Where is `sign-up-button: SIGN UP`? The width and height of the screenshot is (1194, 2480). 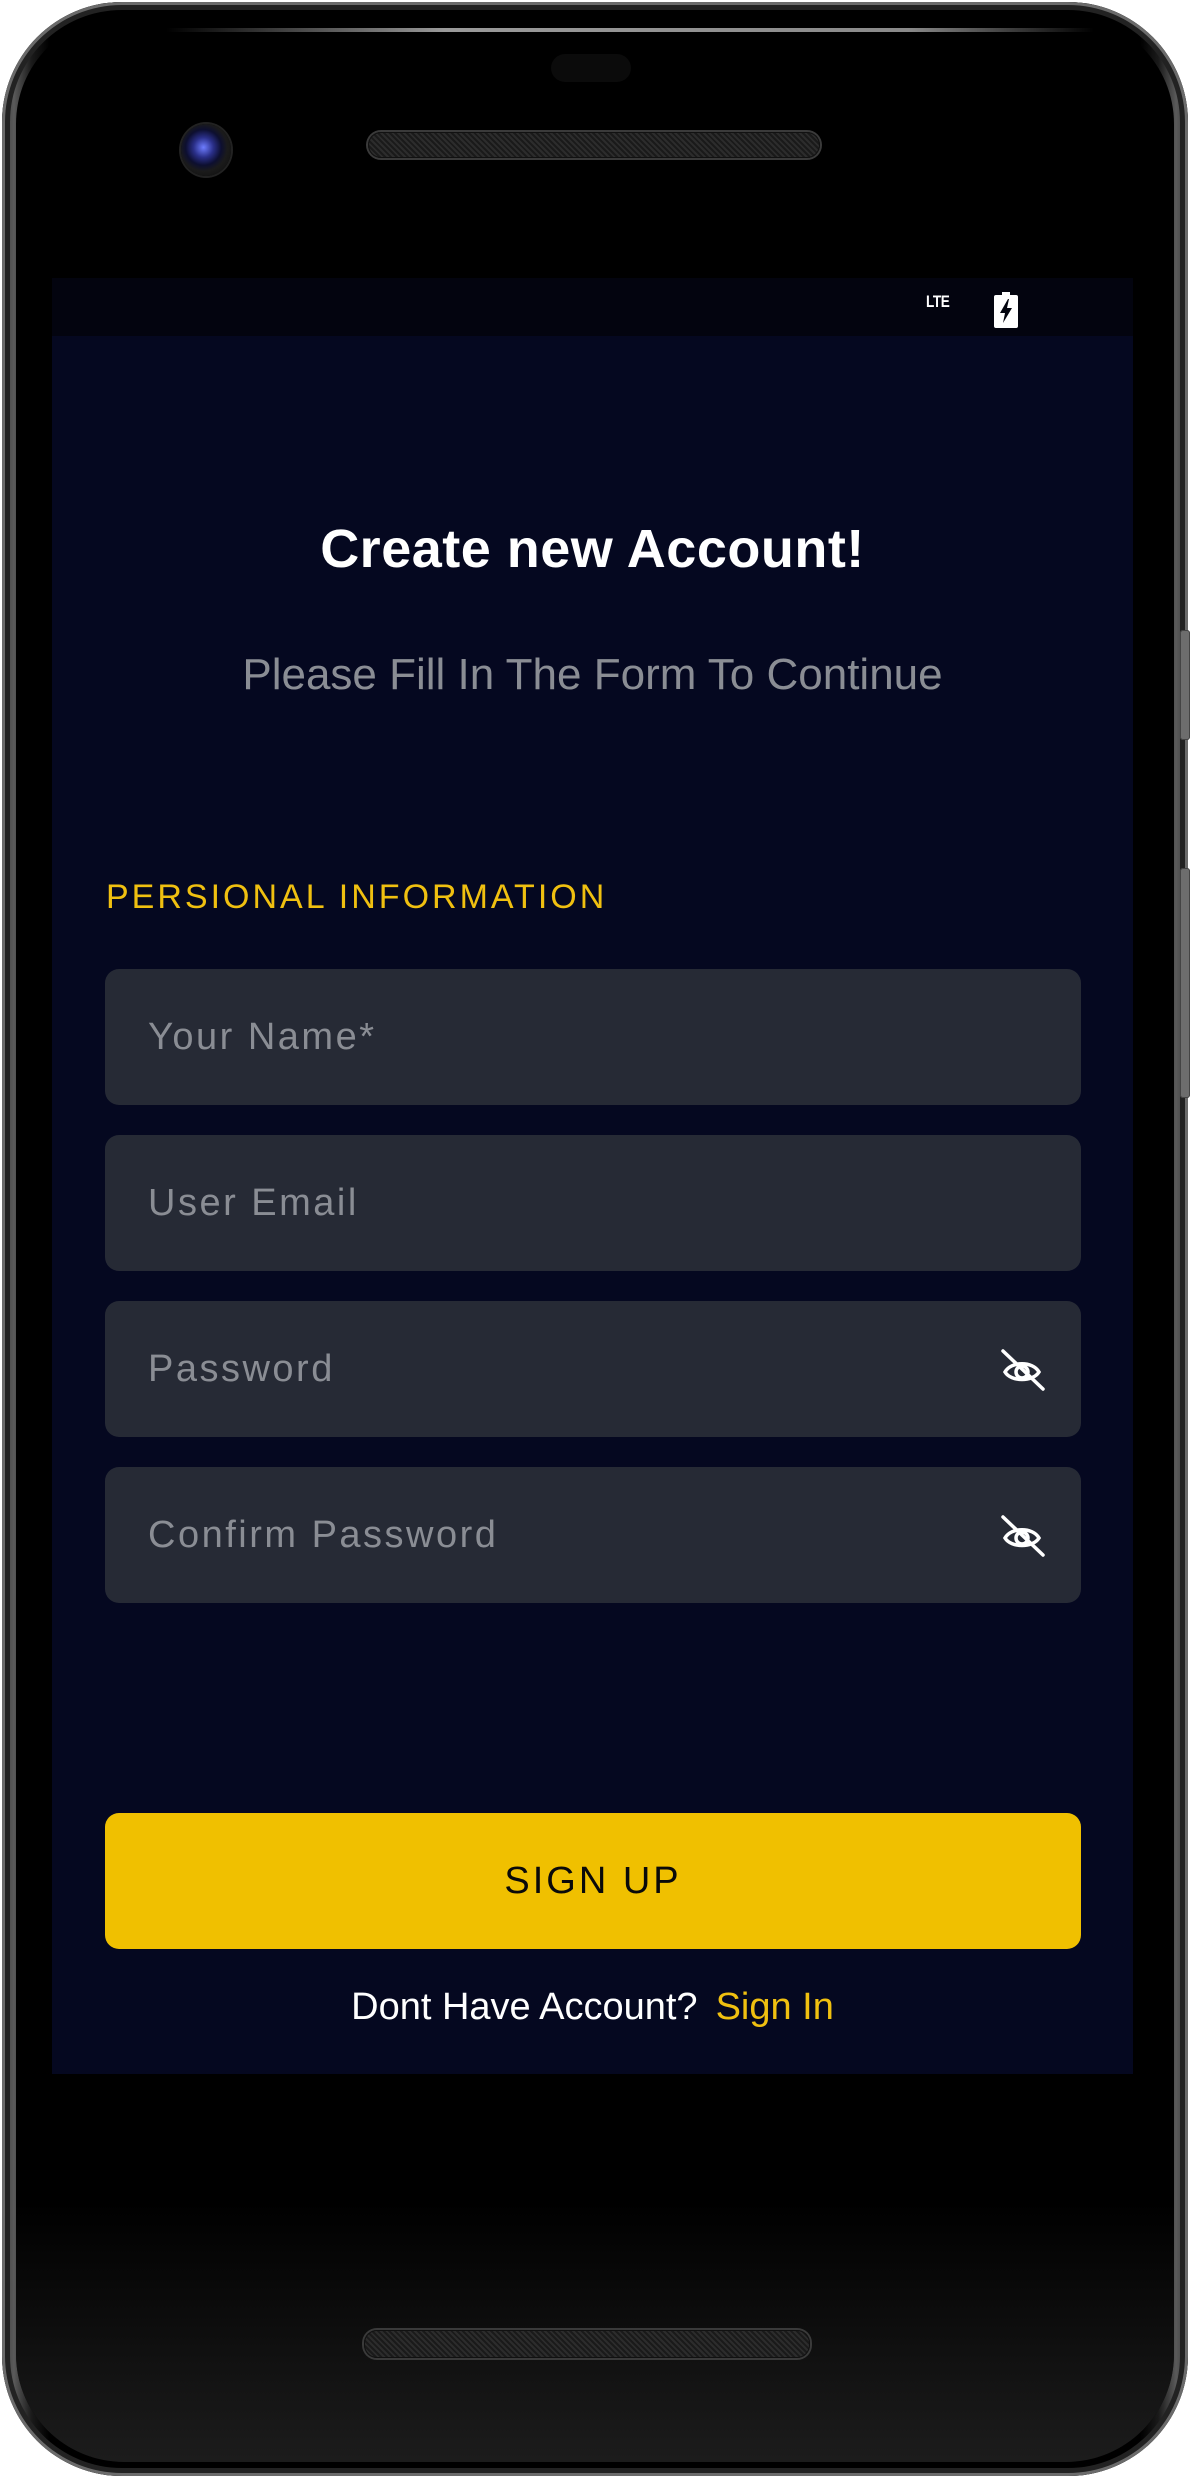 sign-up-button: SIGN UP is located at coordinates (593, 1881).